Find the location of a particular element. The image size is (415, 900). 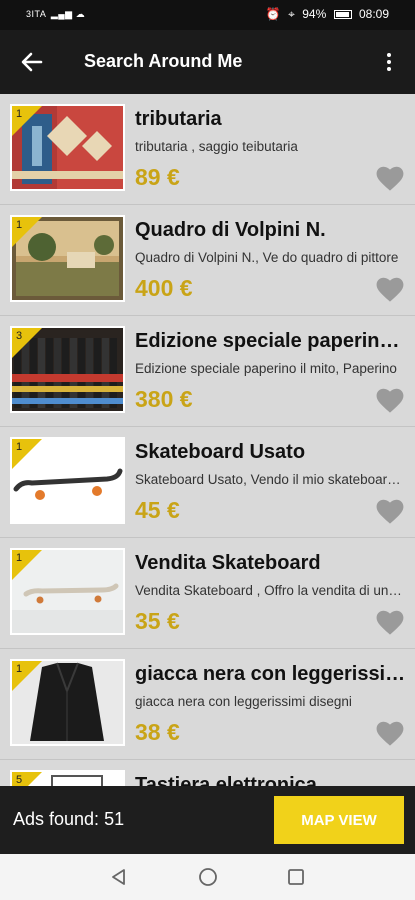

list-item: 5 Tastiera elettronica is located at coordinates (207, 773).